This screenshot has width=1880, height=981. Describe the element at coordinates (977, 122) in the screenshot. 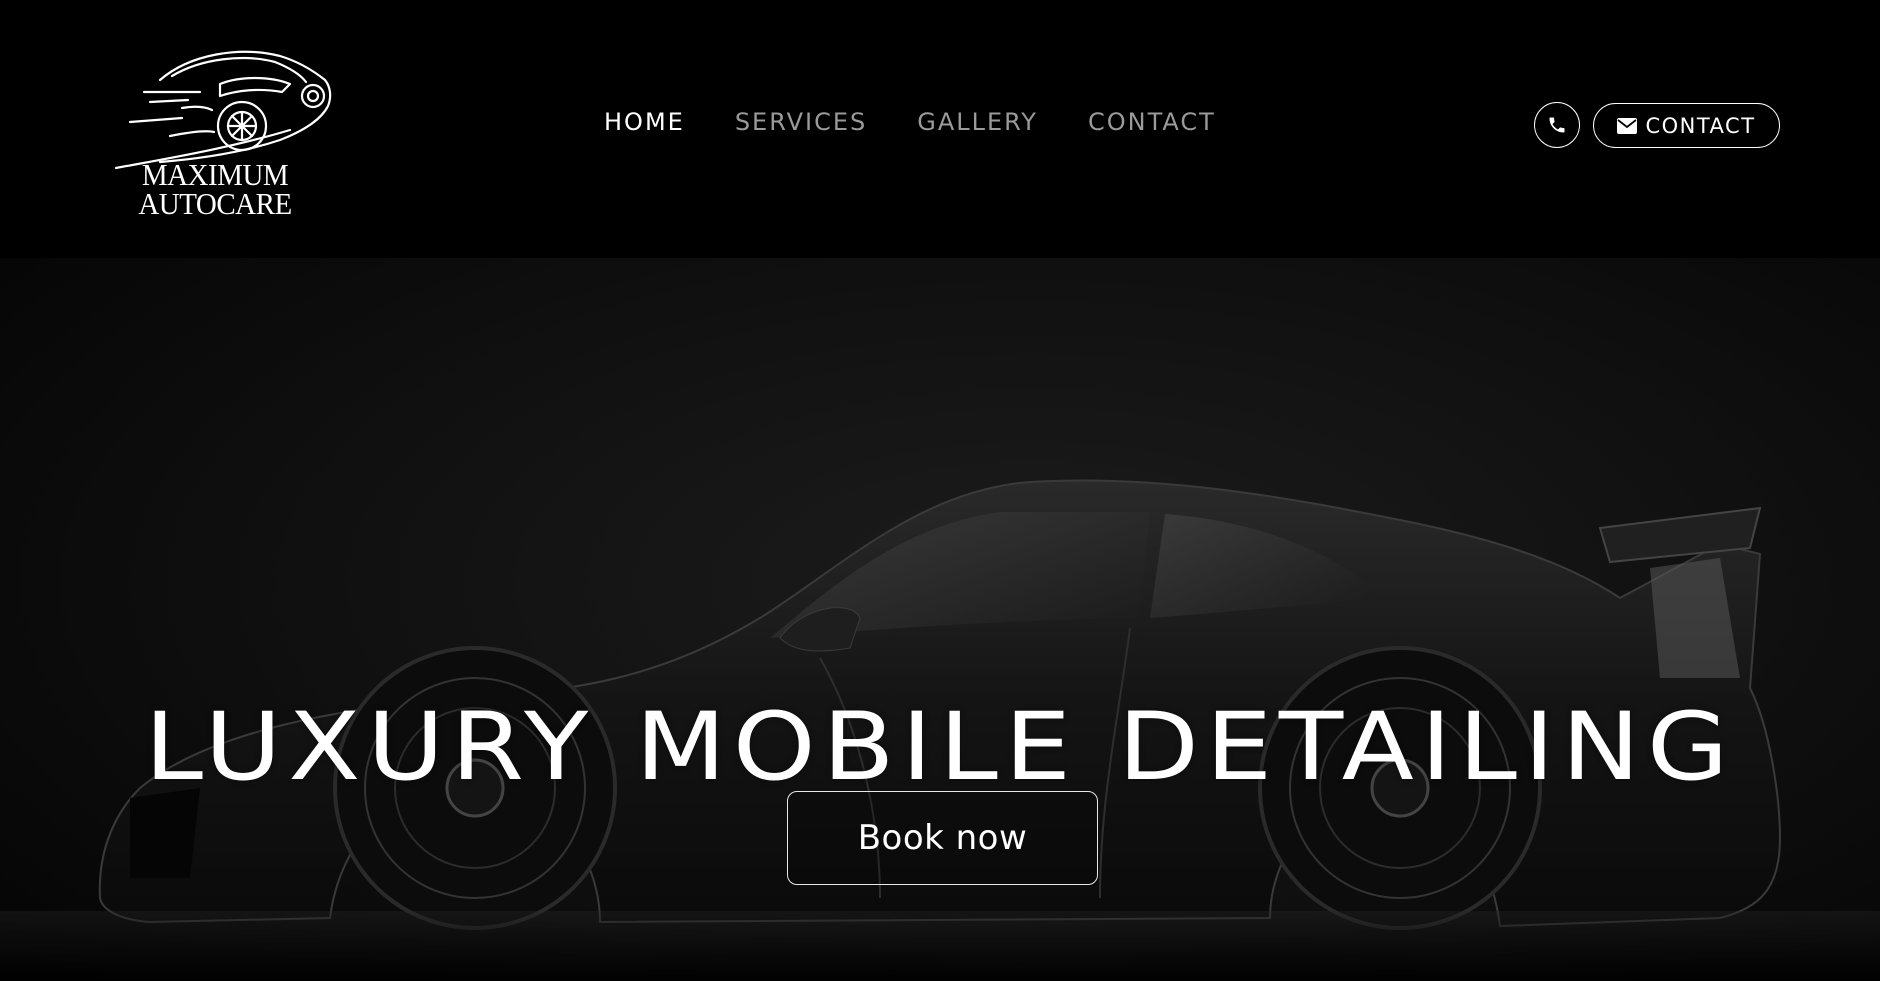

I see `nav-item-gallery: GALLERY` at that location.